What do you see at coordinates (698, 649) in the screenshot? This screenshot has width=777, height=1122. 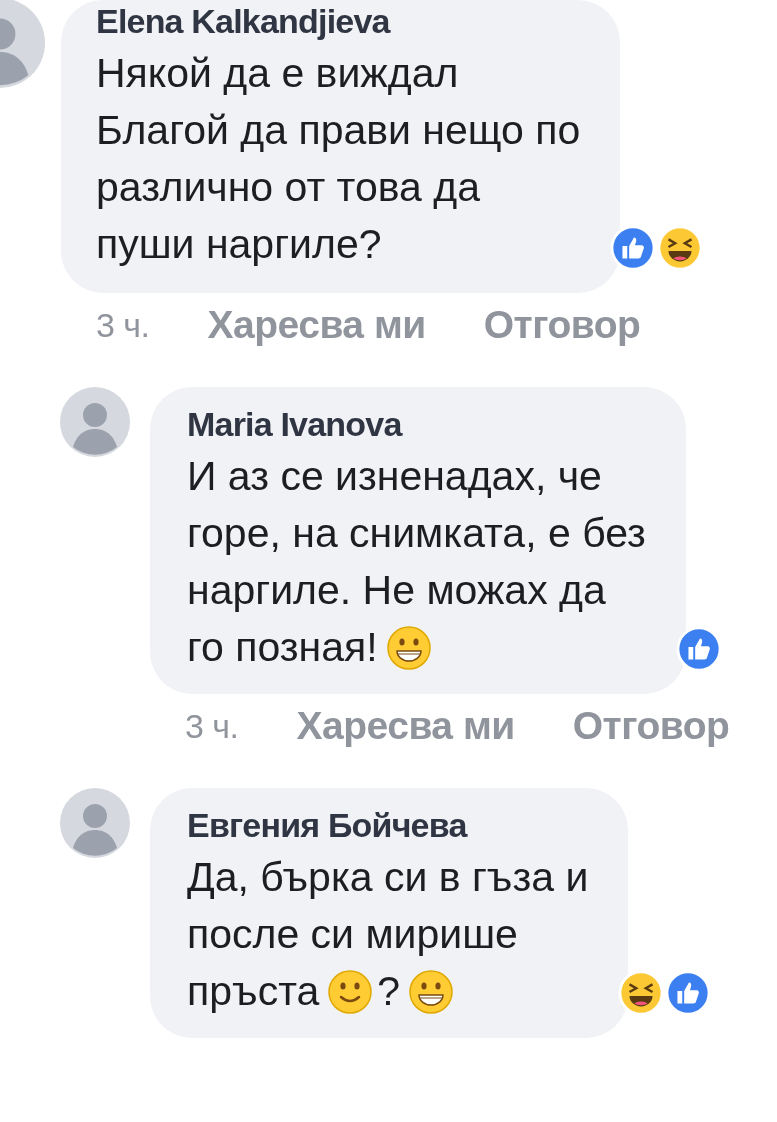 I see `like-reaction-icon` at bounding box center [698, 649].